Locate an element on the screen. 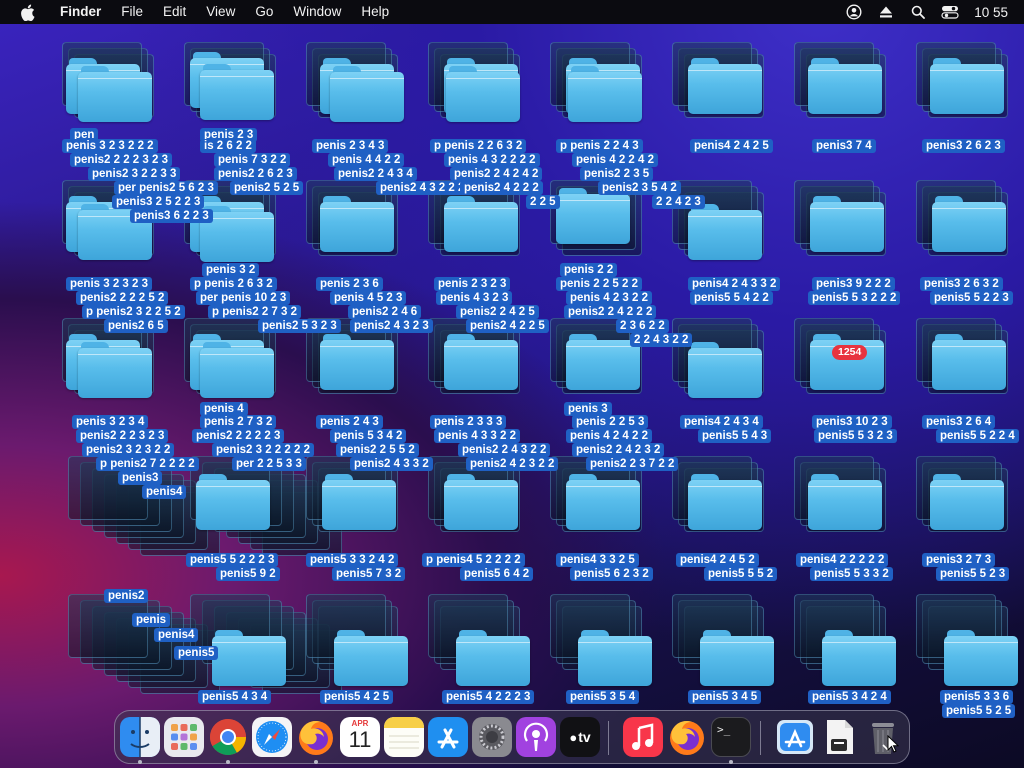 The image size is (1024, 768). menu-edit: Edit is located at coordinates (174, 12).